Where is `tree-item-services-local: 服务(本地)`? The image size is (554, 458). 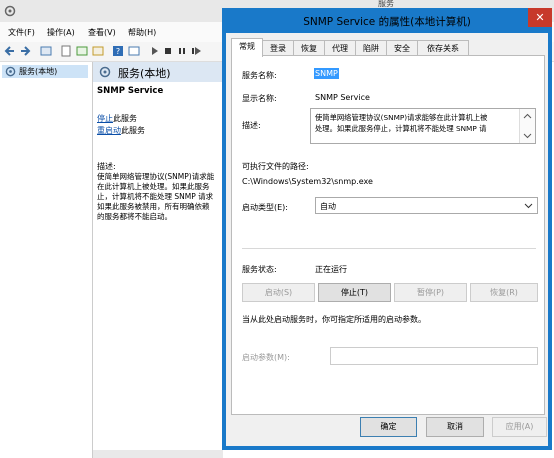
tree-item-services-local: 服务(本地) is located at coordinates (45, 71).